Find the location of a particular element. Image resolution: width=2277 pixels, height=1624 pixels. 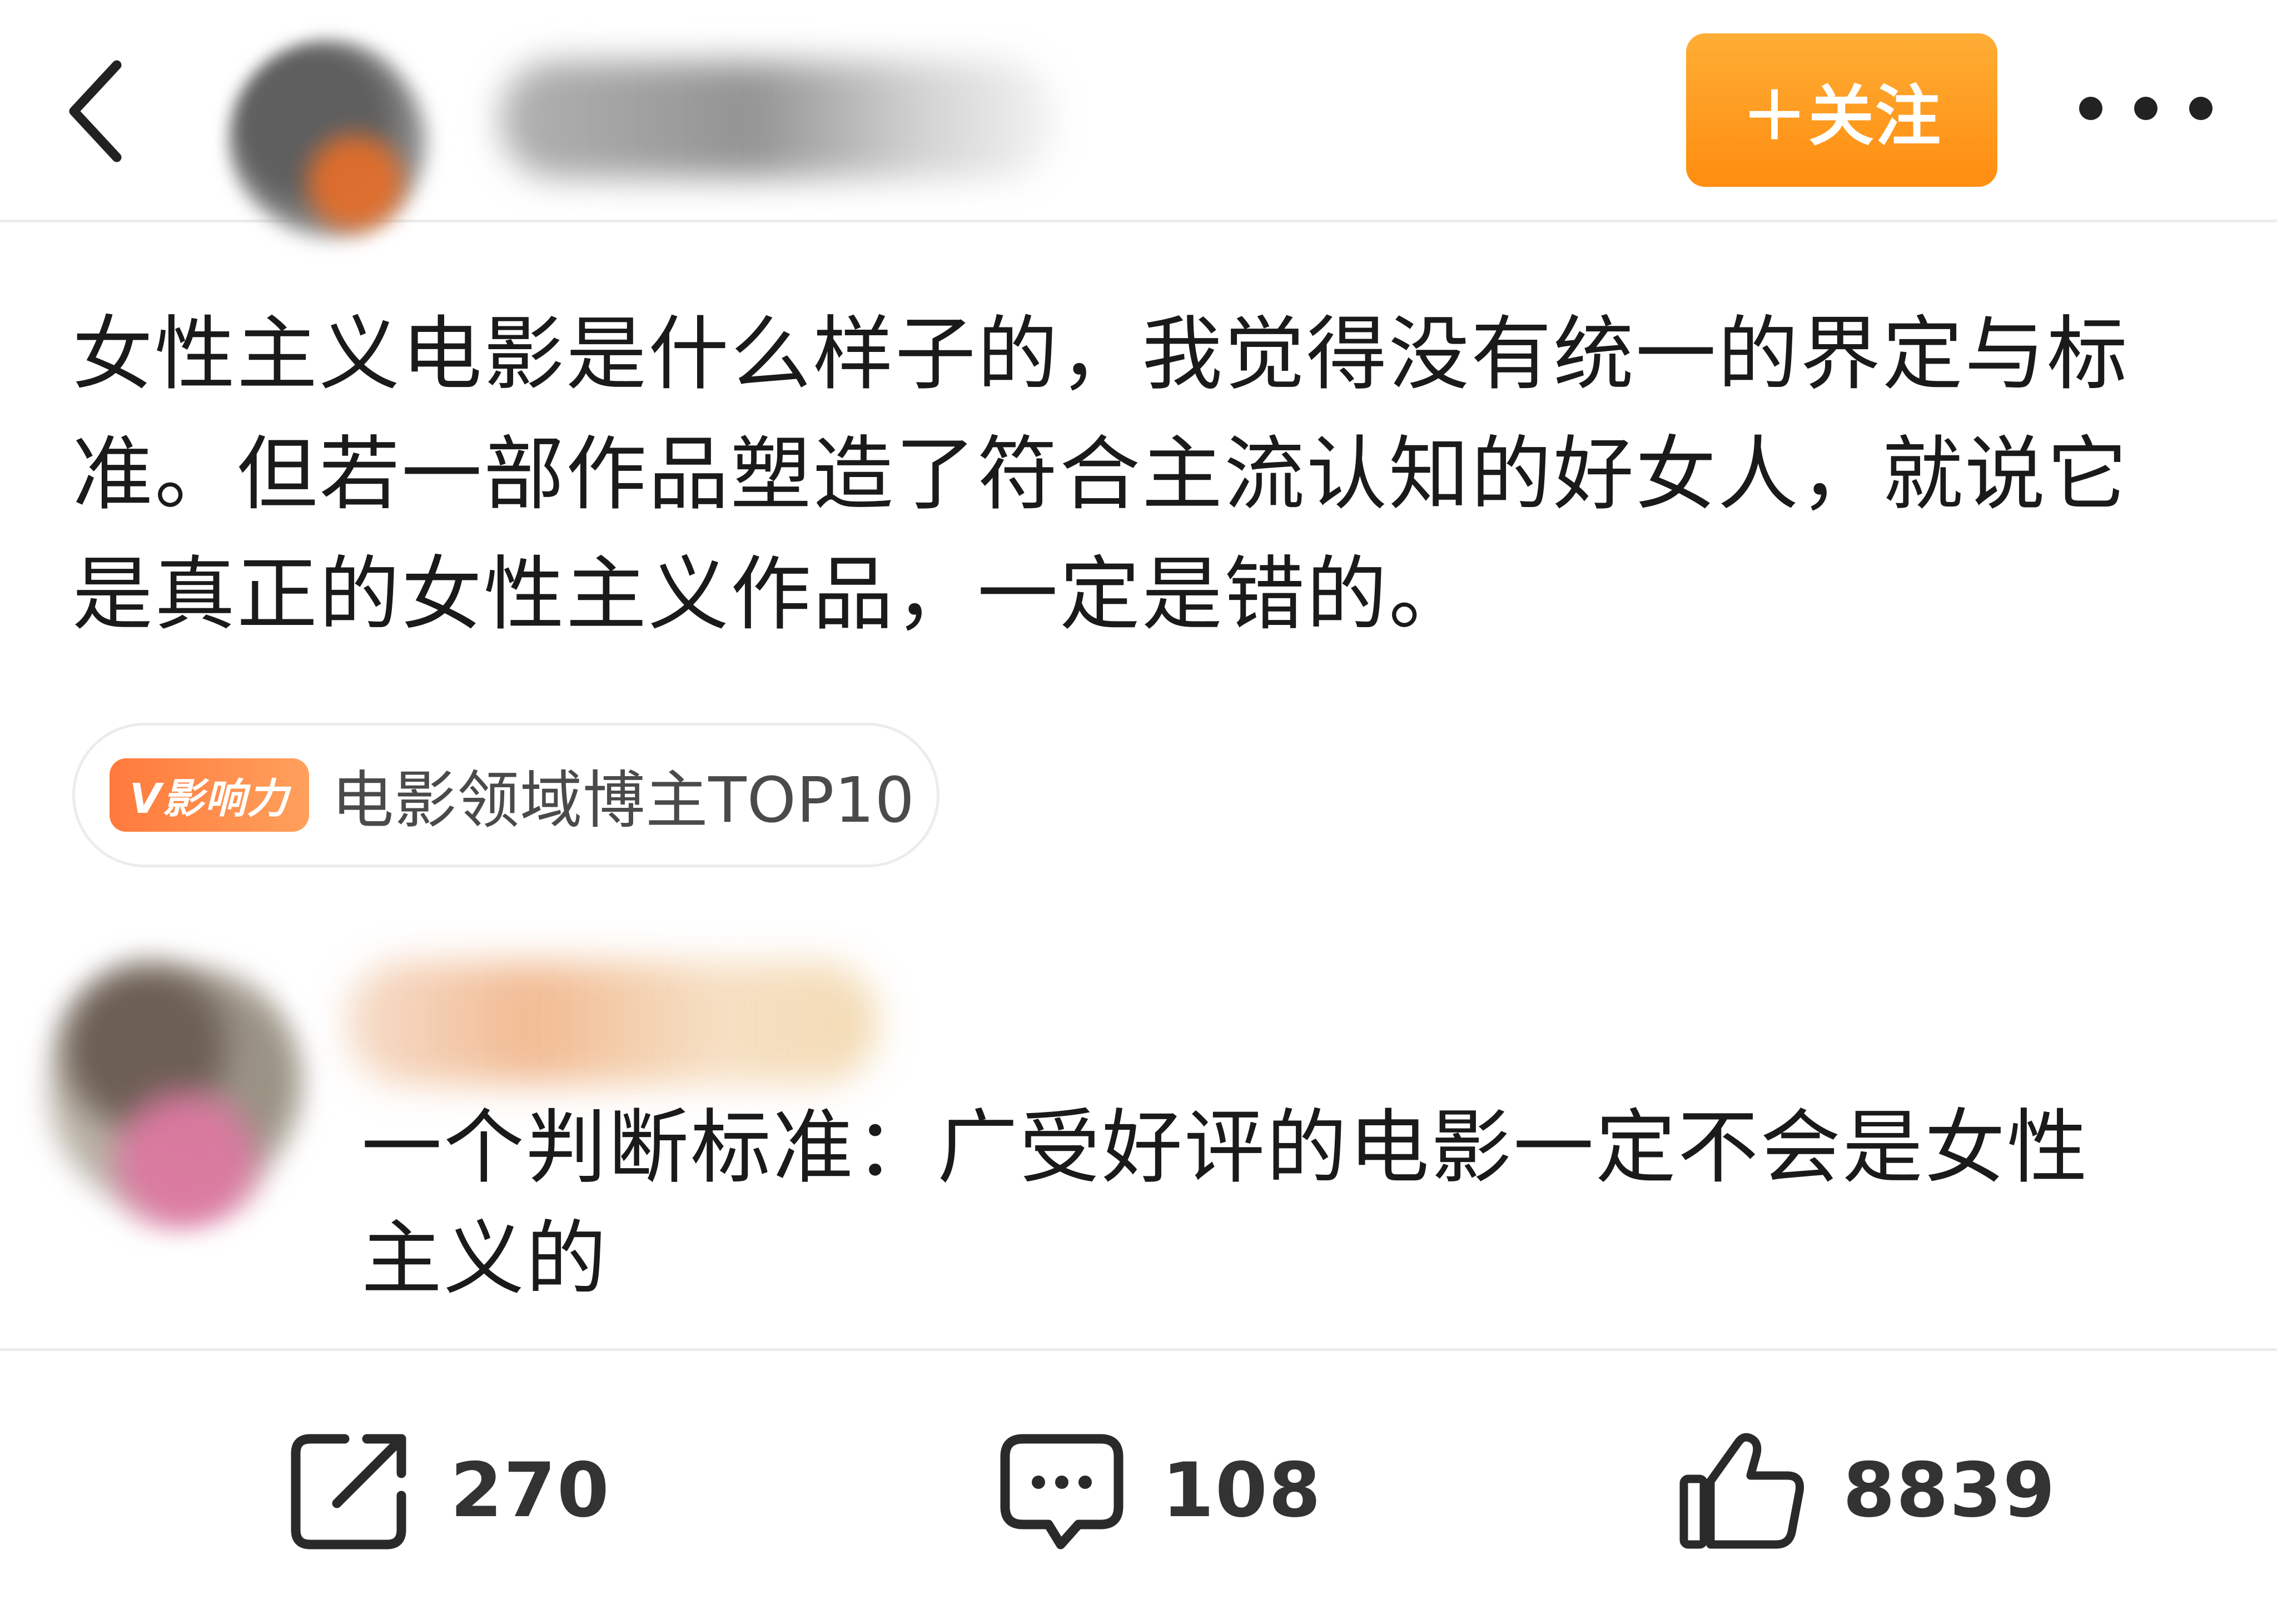

follow-button: ＋关注 is located at coordinates (1841, 110).